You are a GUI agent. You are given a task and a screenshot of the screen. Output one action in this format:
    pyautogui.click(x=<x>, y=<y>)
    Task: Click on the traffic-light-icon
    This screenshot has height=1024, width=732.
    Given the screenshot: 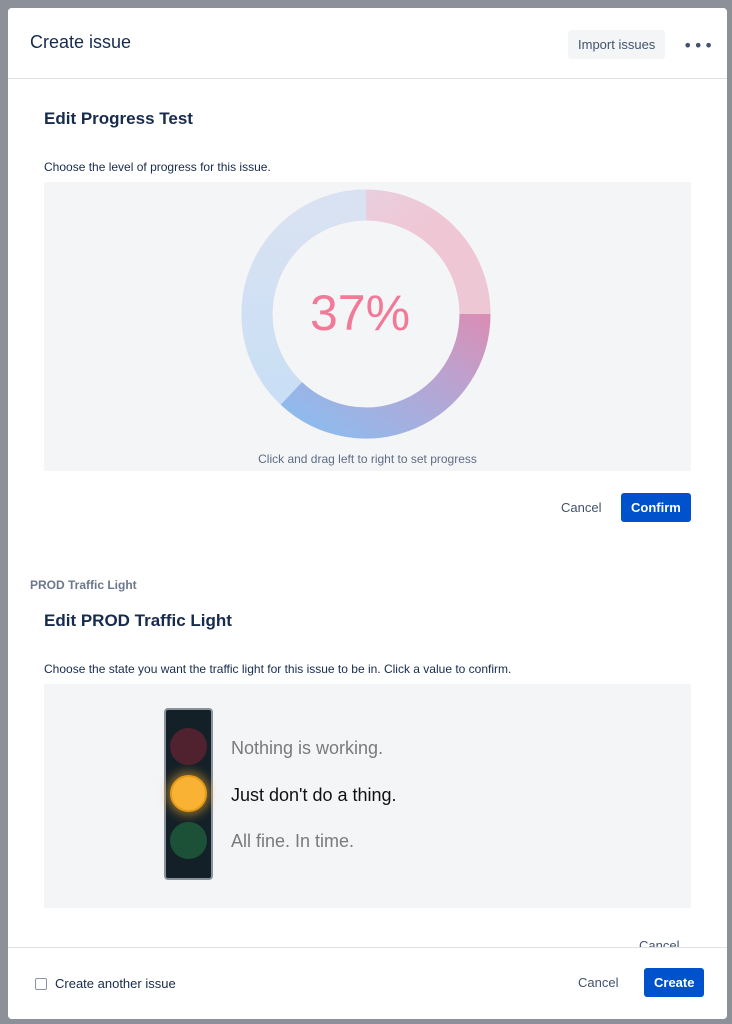 What is the action you would take?
    pyautogui.click(x=188, y=794)
    